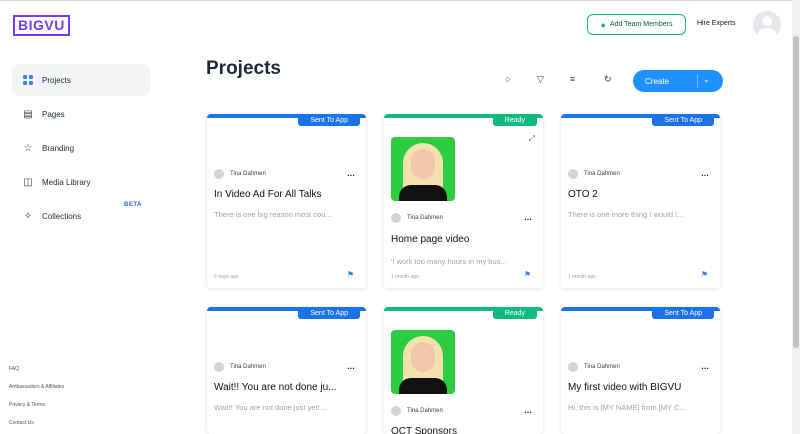  What do you see at coordinates (53, 114) in the screenshot?
I see `sidebar-item-label: Pages` at bounding box center [53, 114].